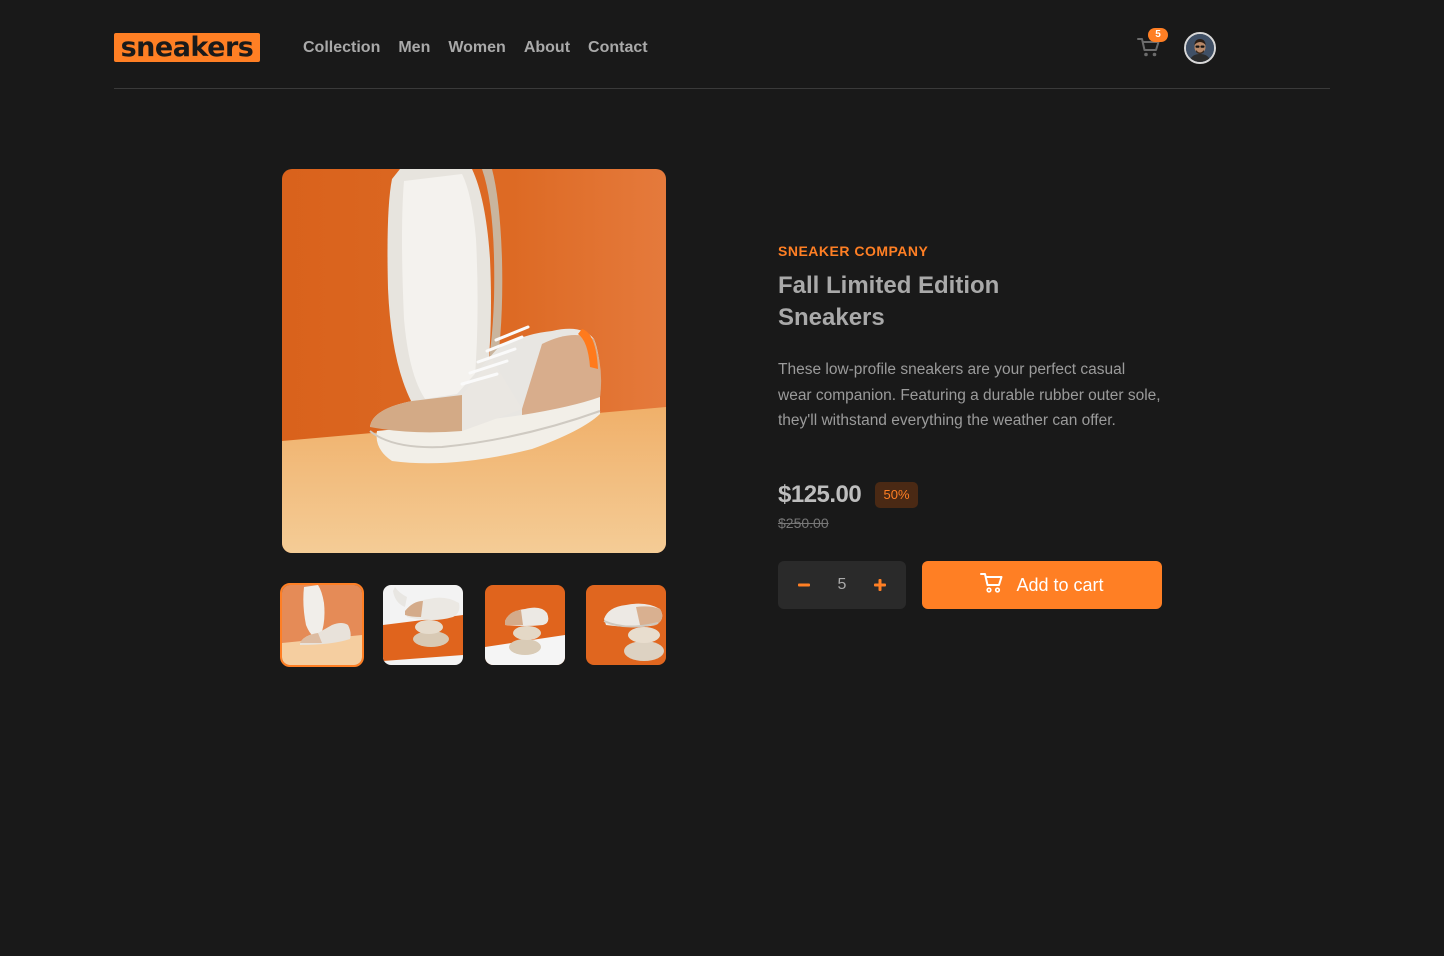 The height and width of the screenshot is (956, 1444). I want to click on nav-link-men: Men, so click(414, 48).